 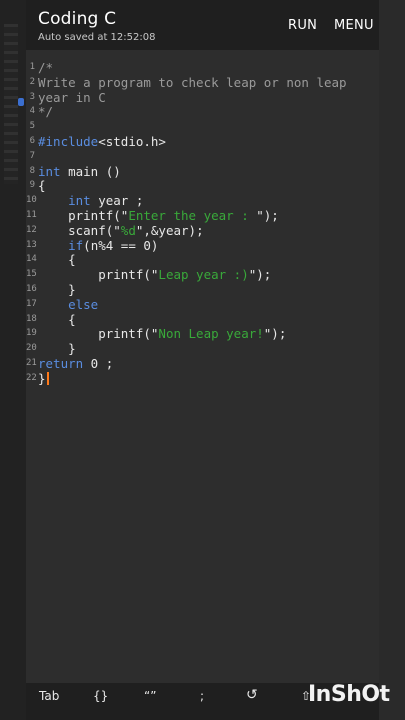 I want to click on line-number: 19, so click(x=31, y=333).